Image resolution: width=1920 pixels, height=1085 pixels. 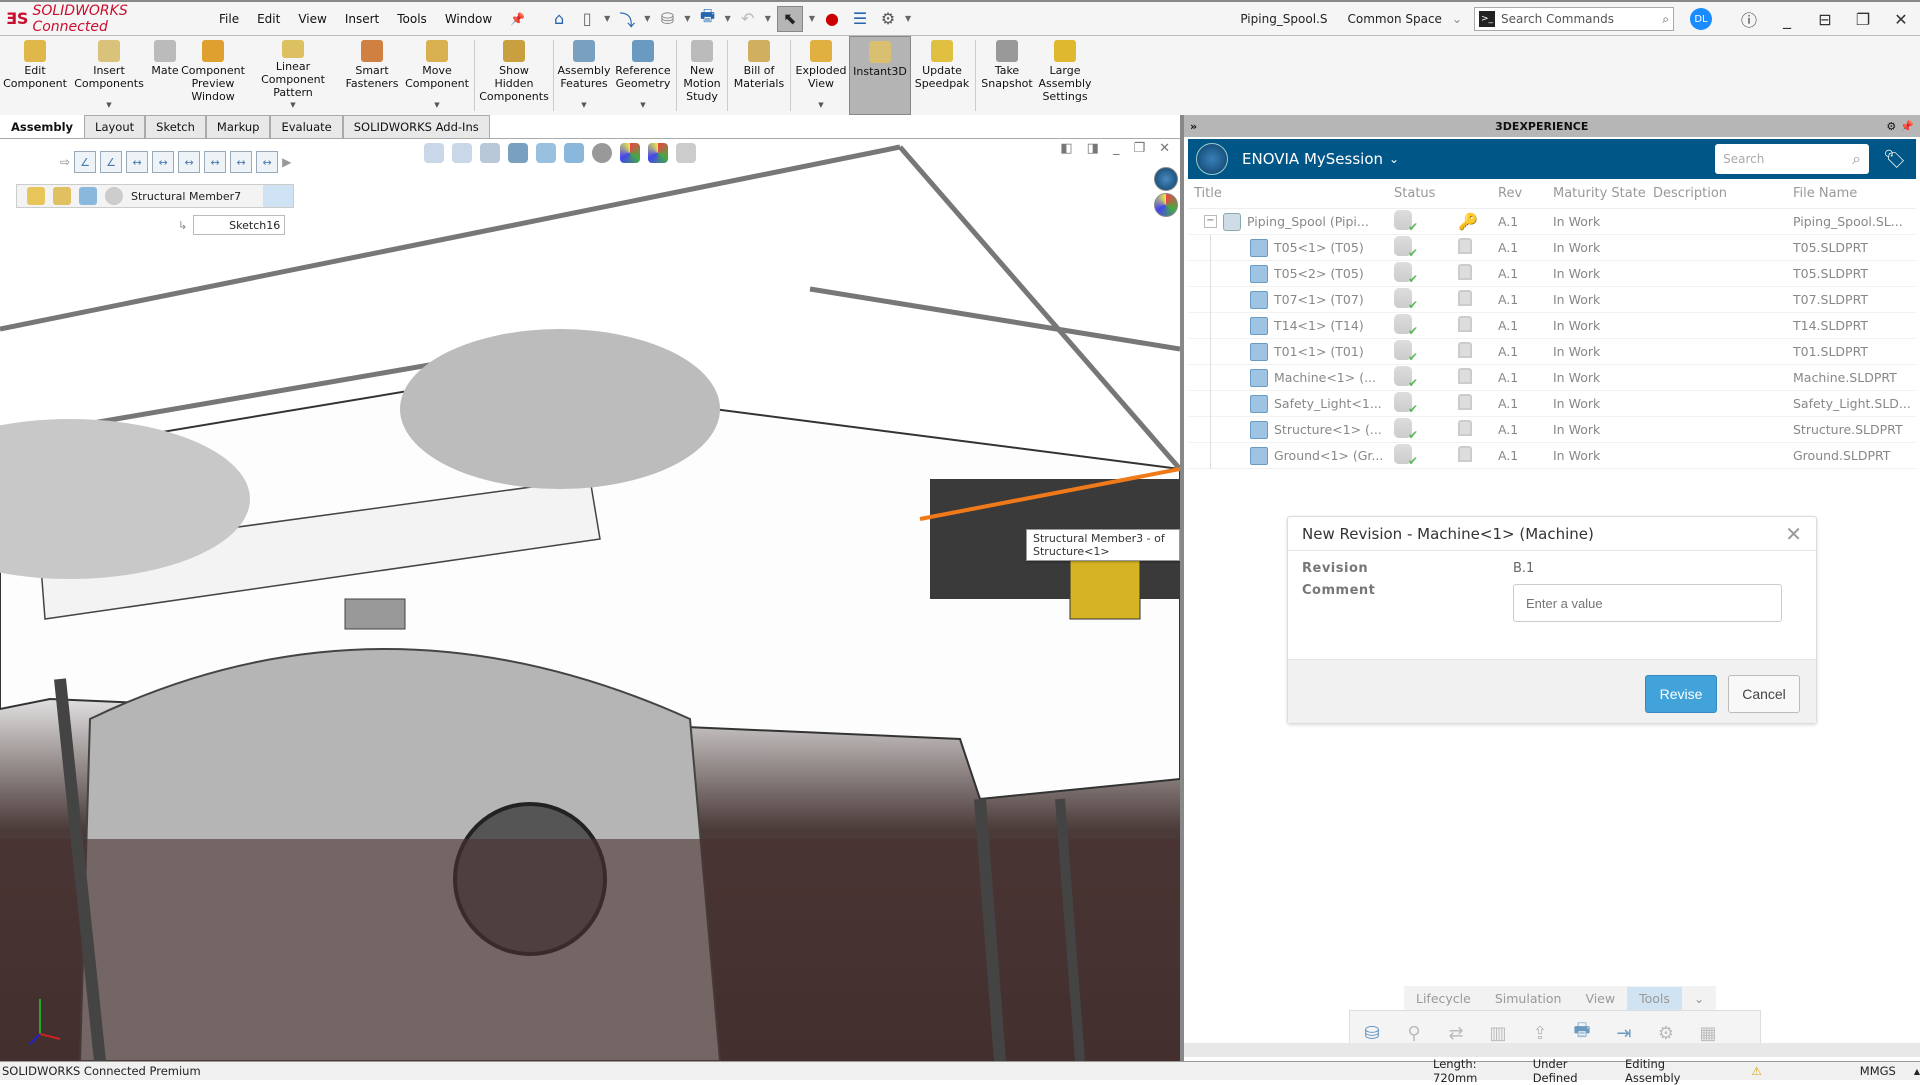 What do you see at coordinates (1212, 159) in the screenshot?
I see `compass-icon` at bounding box center [1212, 159].